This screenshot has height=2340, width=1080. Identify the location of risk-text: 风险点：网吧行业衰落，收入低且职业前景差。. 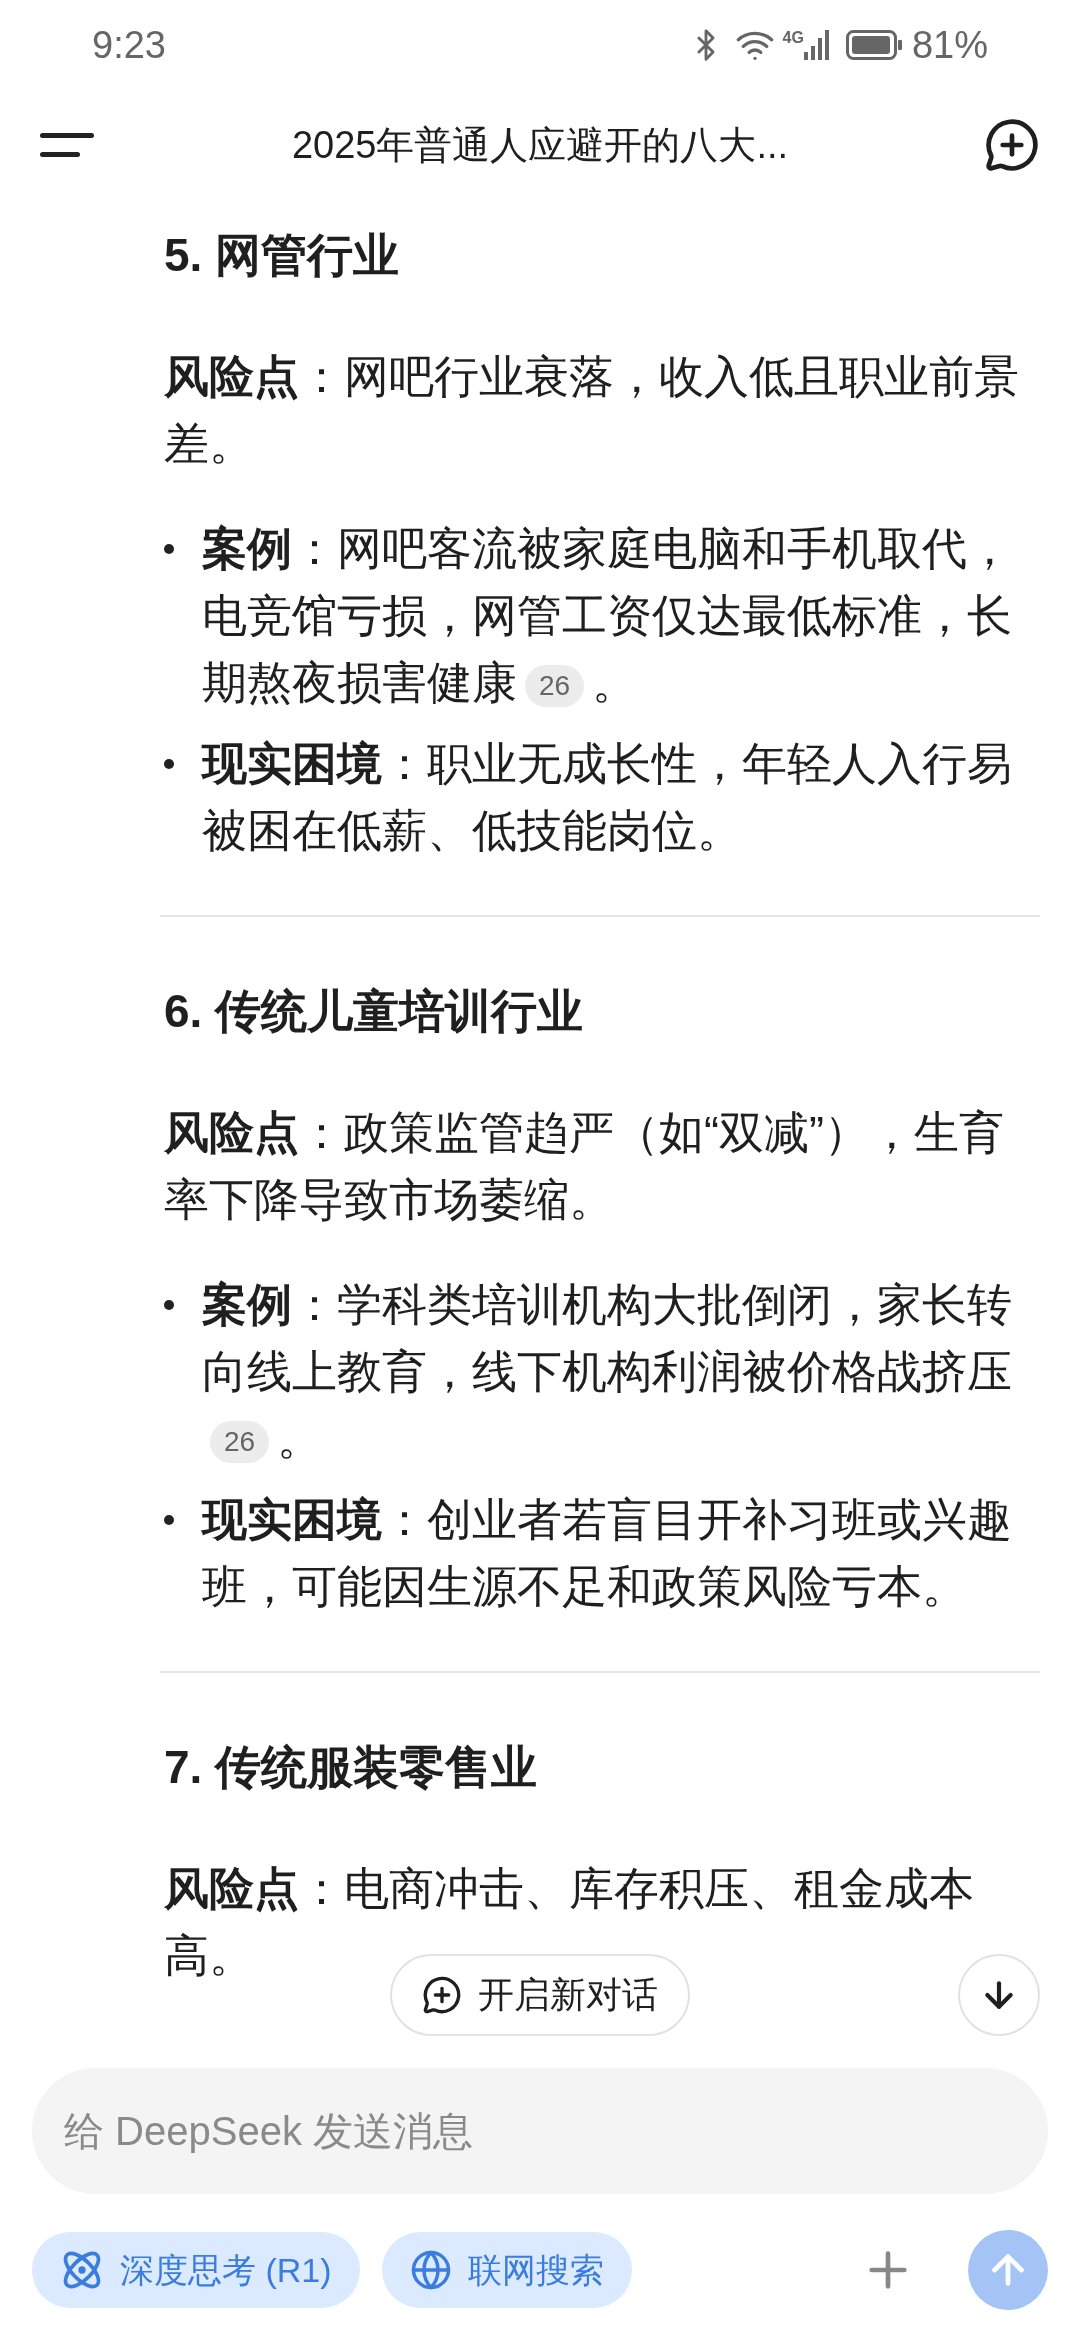
(592, 410).